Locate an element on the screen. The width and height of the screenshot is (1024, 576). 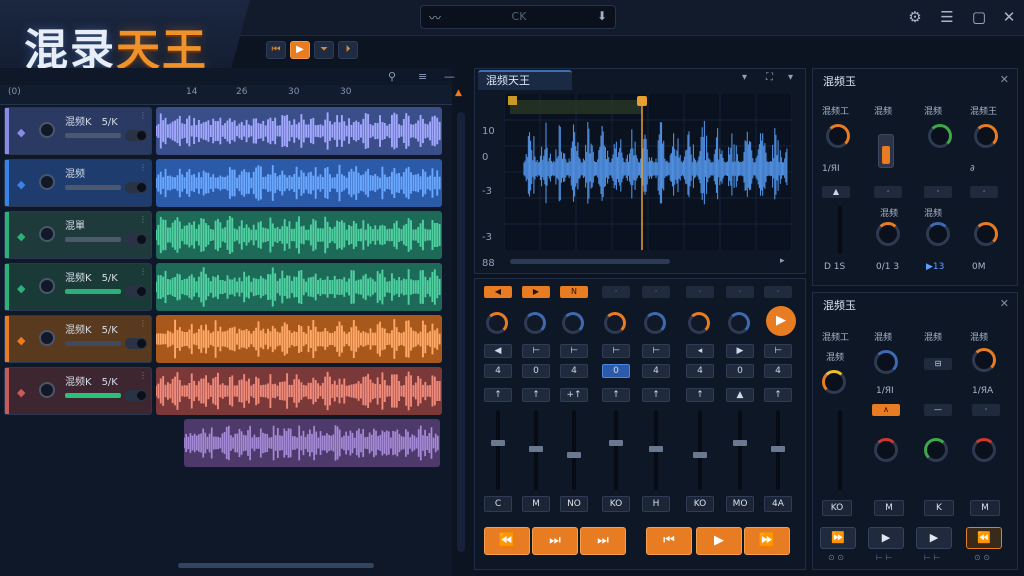
panel1-small-button-0: ▲ is located at coordinates (836, 192).